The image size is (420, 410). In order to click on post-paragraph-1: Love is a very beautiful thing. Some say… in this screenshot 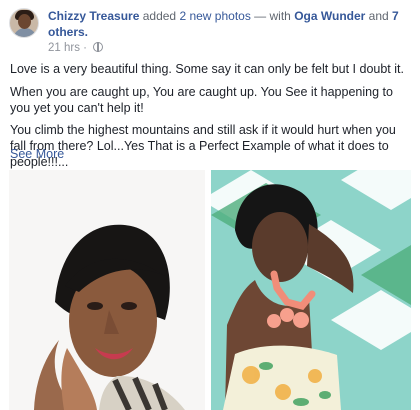, I will do `click(207, 69)`.